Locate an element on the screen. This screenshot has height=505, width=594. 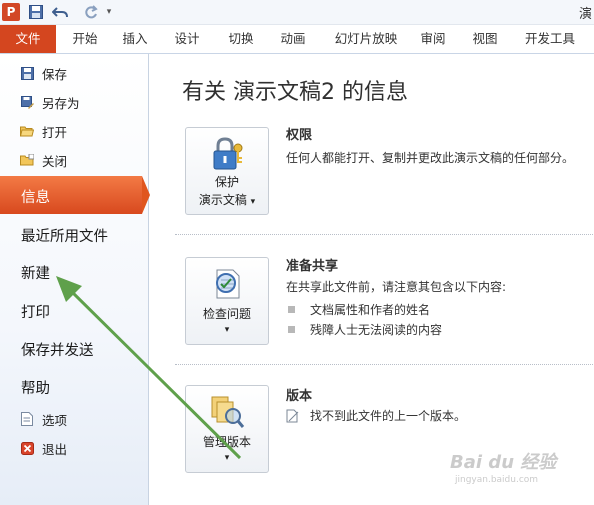
check-issues-label: 检查问题 is located at coordinates (226, 314).